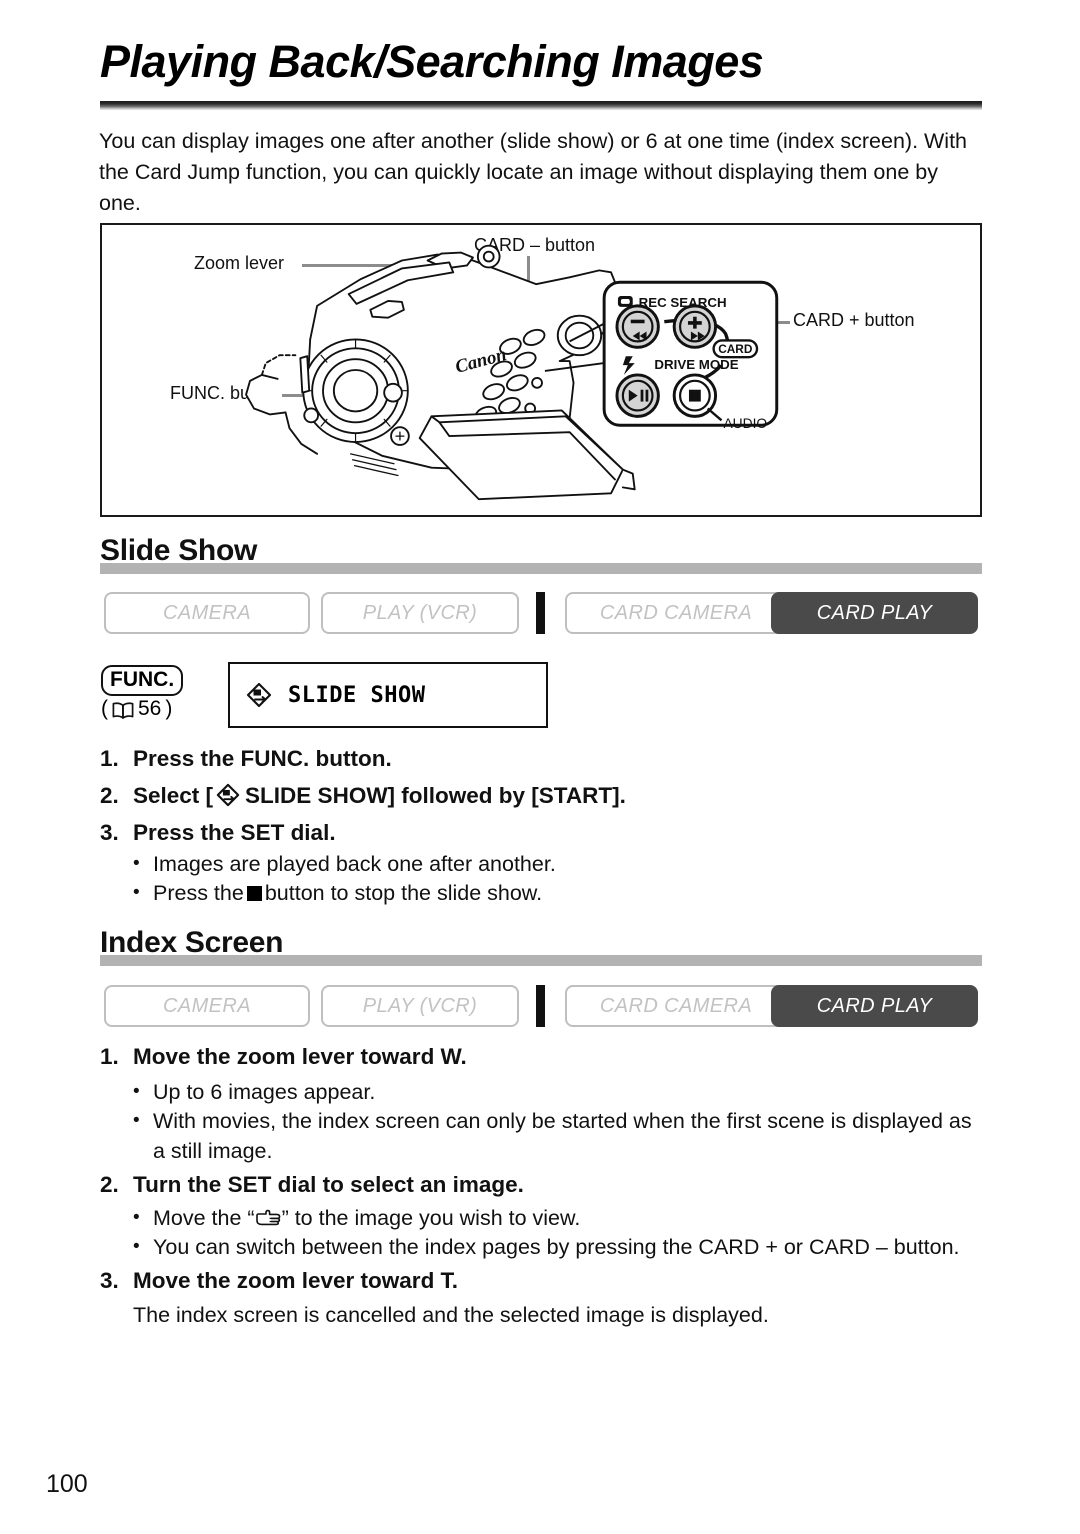 This screenshot has width=1080, height=1534. I want to click on mode-badges-slide-show: CAMERA PLAY (VCR) CARD CAMERA CARD PLAY, so click(541, 613).